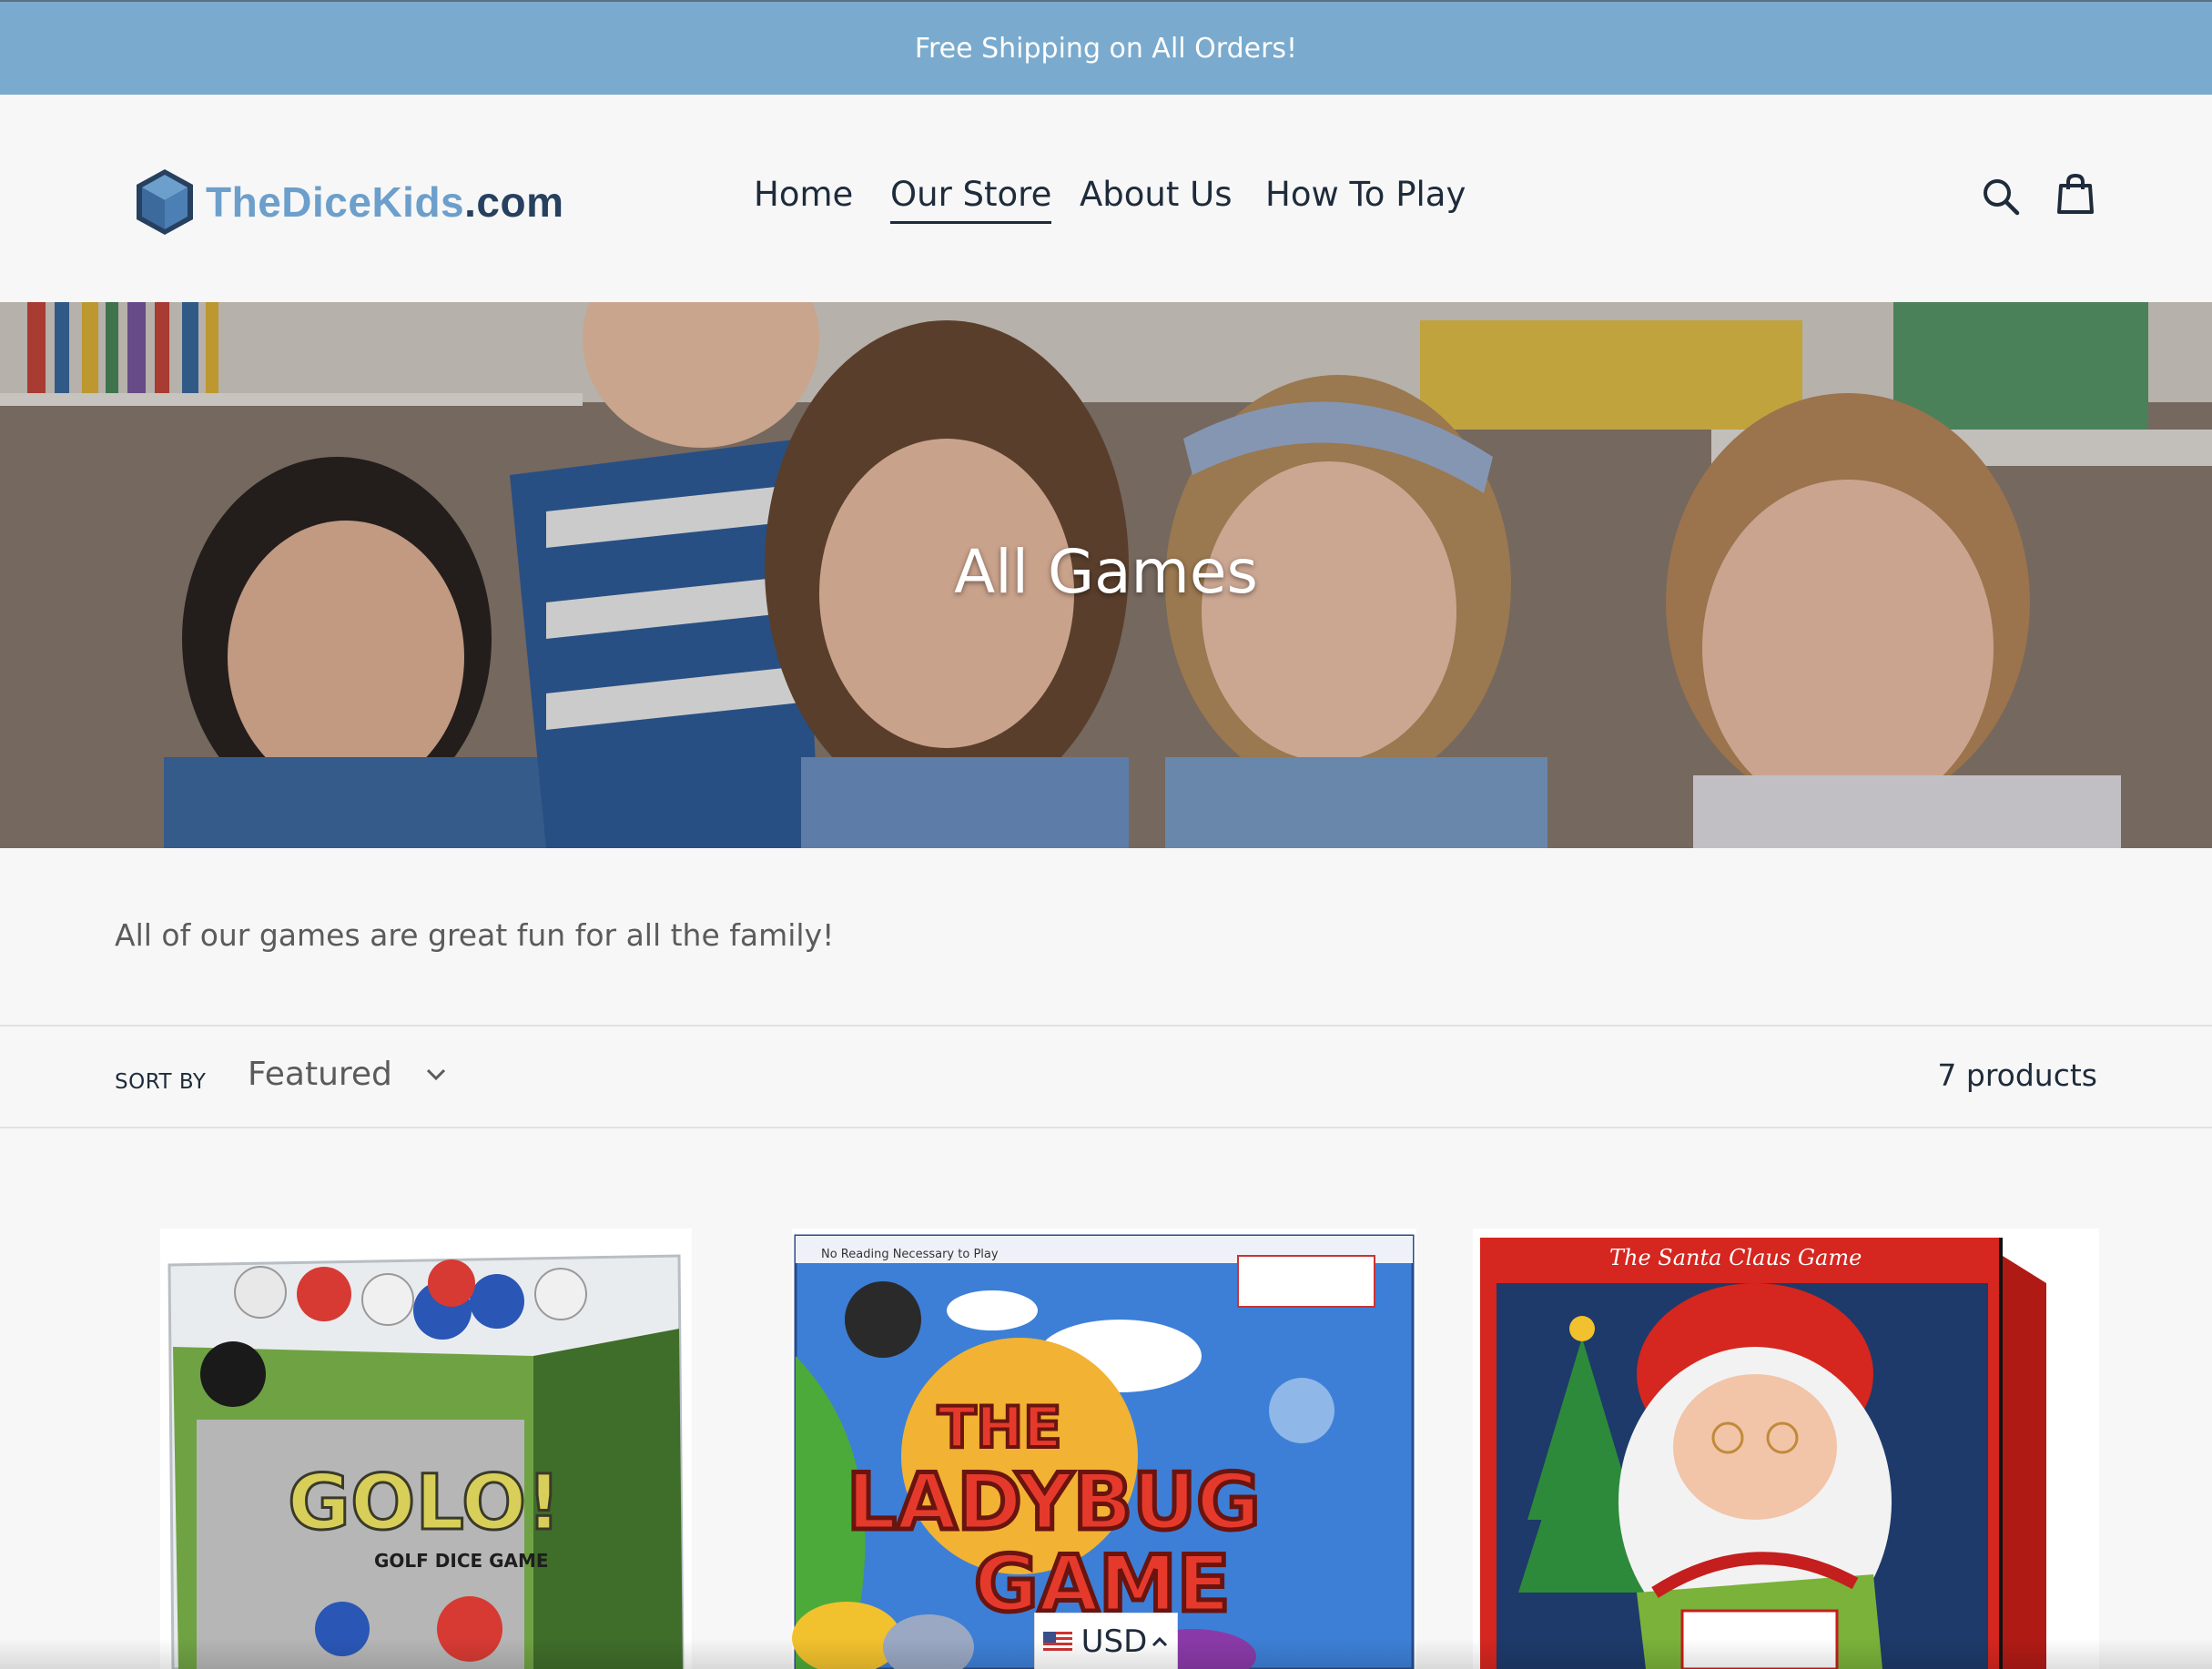  Describe the element at coordinates (1054, 1503) in the screenshot. I see `svg-text: LADYBUG` at that location.